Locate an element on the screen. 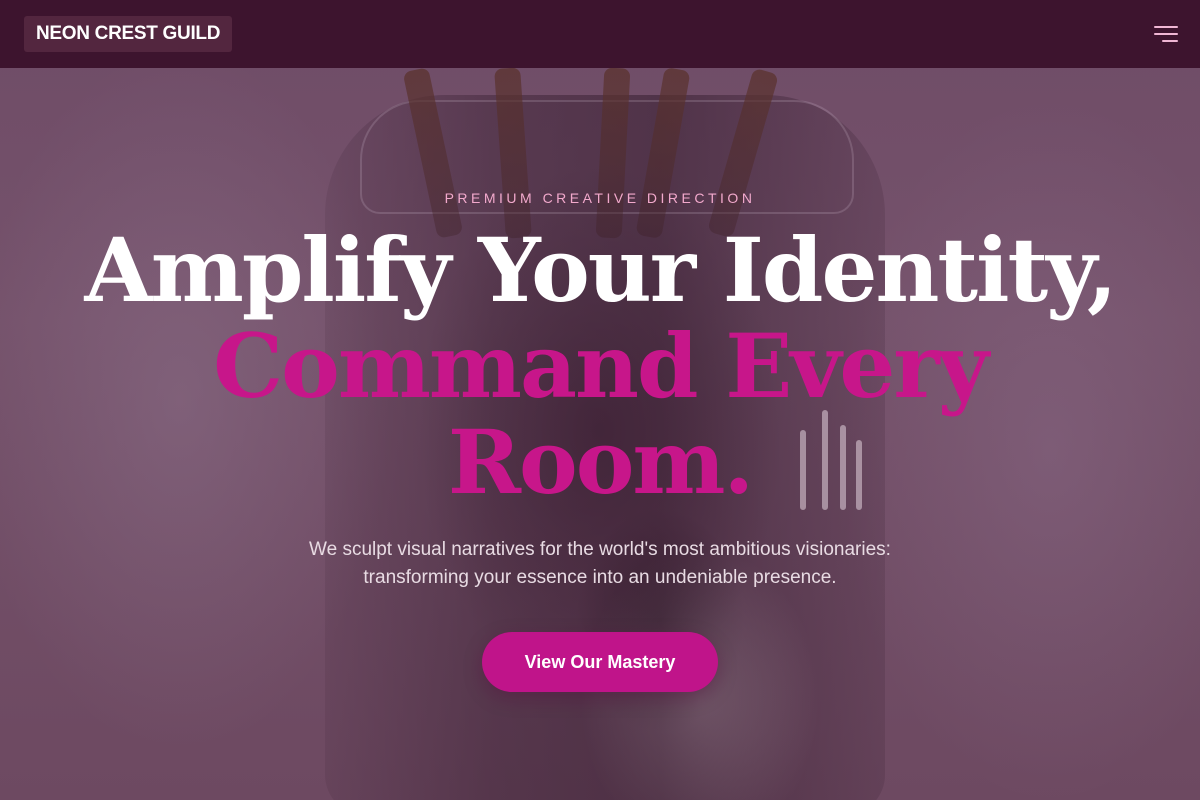 The width and height of the screenshot is (1200, 800). hamburger-menu-icon is located at coordinates (1165, 34).